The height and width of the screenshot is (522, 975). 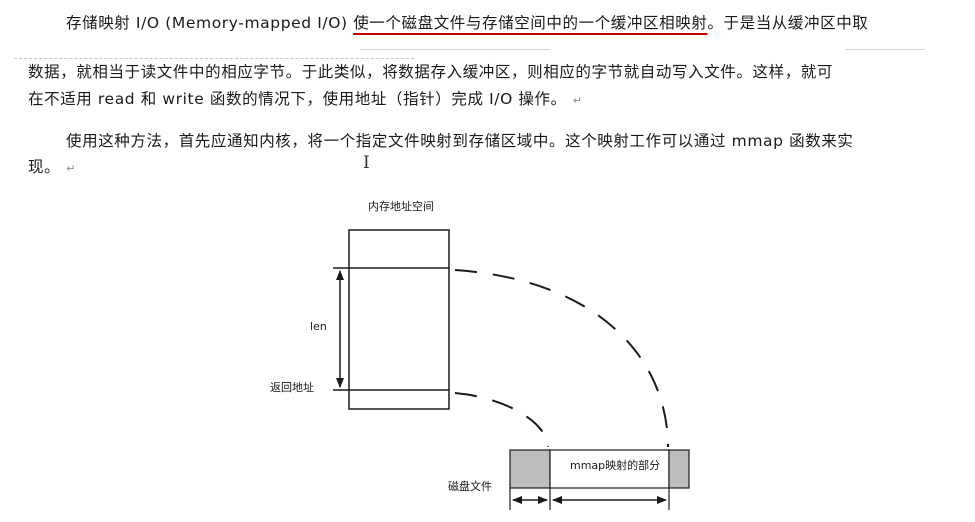 I want to click on mapping-curve-outer, so click(x=561, y=358).